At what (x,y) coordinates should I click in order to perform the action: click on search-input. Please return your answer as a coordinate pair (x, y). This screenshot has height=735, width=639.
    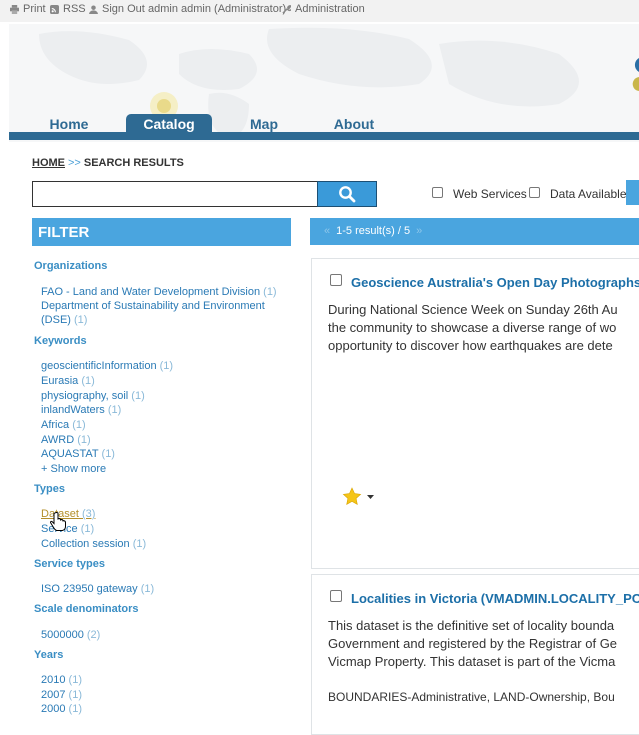
    Looking at the image, I should click on (175, 194).